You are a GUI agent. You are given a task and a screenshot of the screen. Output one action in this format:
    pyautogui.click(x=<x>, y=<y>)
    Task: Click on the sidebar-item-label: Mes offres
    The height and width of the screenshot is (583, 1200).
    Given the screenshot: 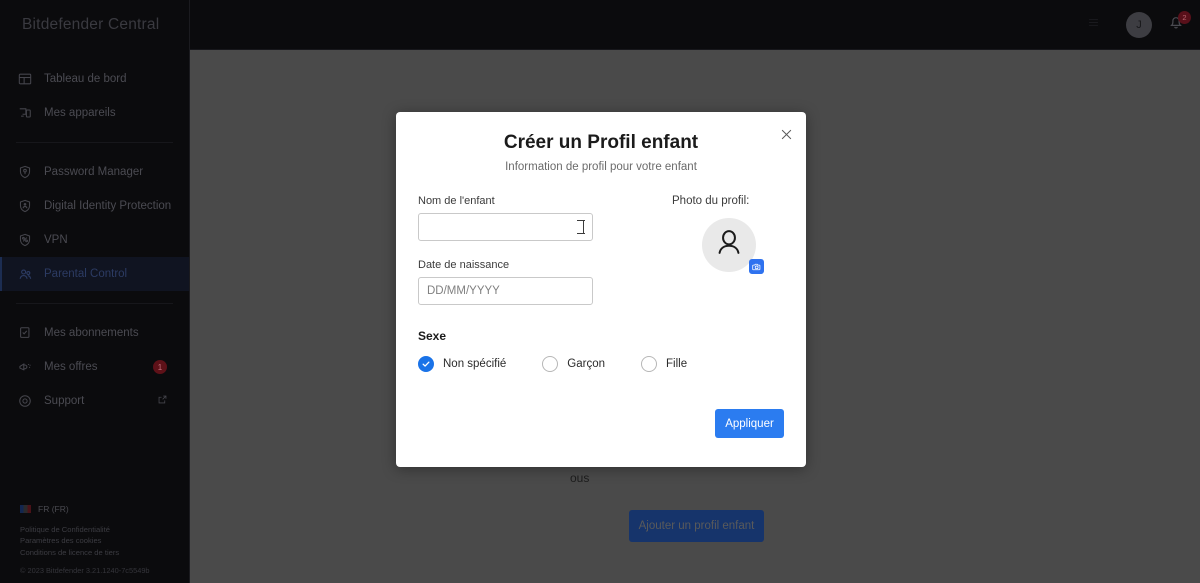 What is the action you would take?
    pyautogui.click(x=71, y=367)
    